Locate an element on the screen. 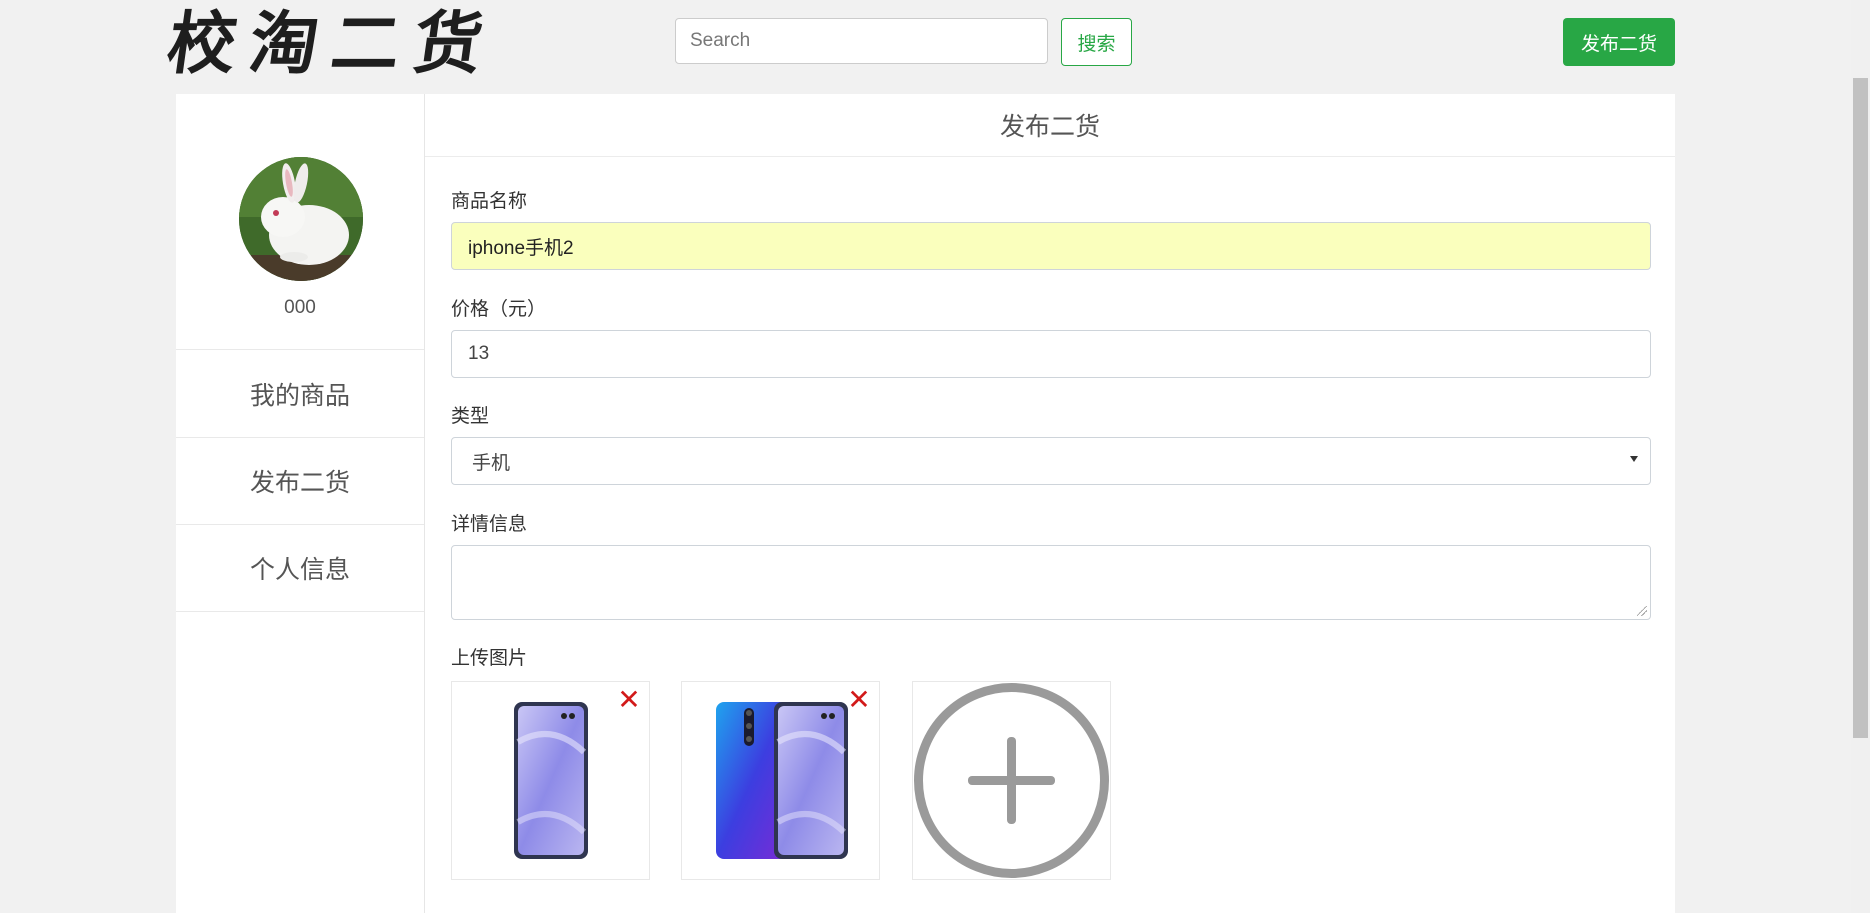 This screenshot has height=913, width=1870. name-input: iphone手机2 is located at coordinates (1051, 246).